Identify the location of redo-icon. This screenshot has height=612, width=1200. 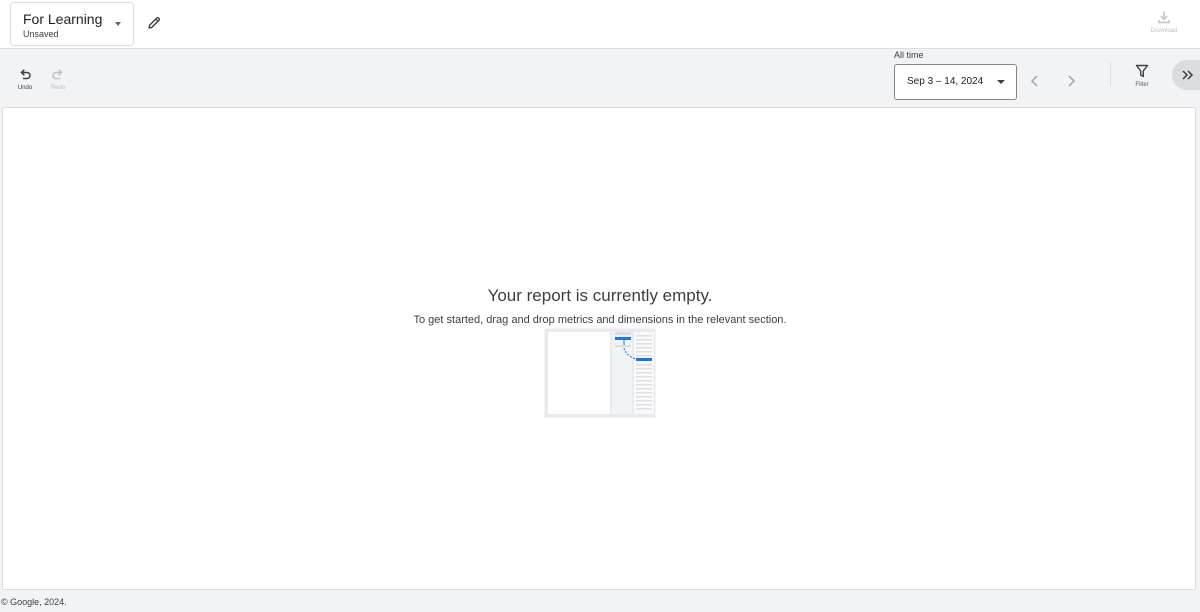
(57, 74).